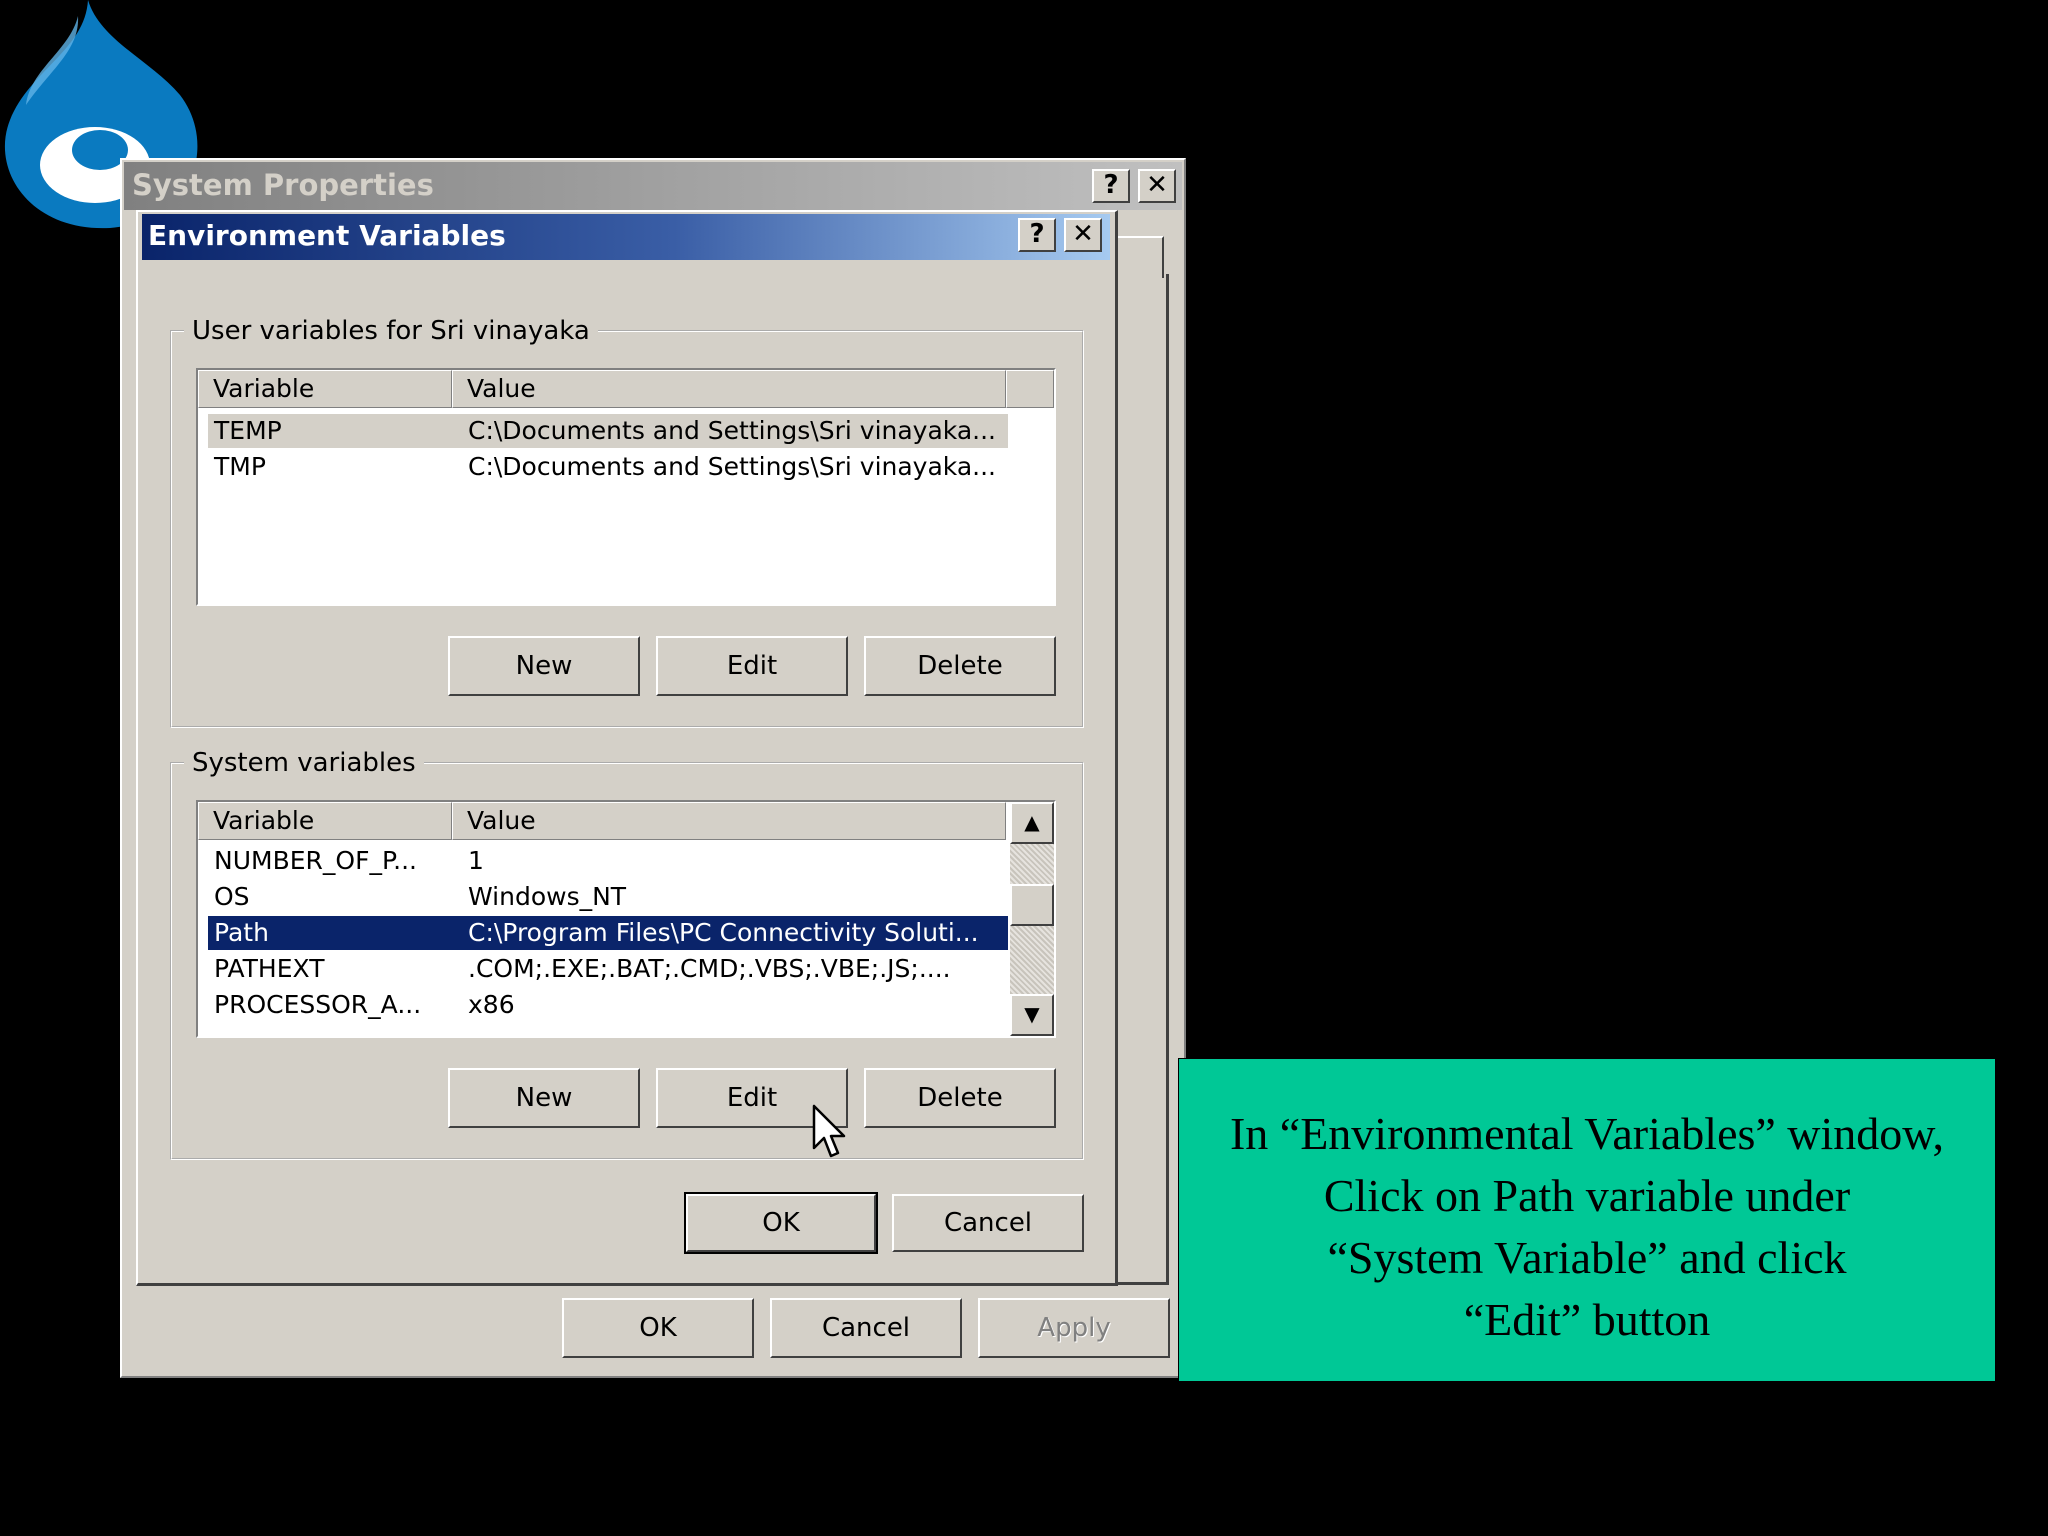  What do you see at coordinates (752, 666) in the screenshot?
I see `user-edit-button: Edit` at bounding box center [752, 666].